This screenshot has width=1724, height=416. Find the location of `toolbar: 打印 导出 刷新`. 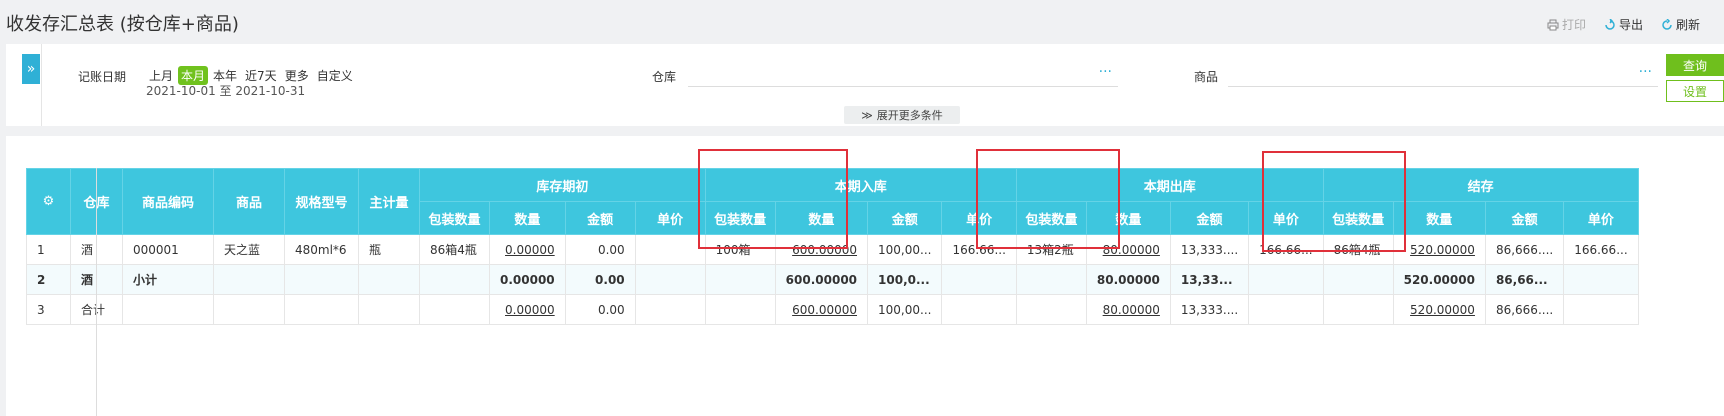

toolbar: 打印 导出 刷新 is located at coordinates (1623, 24).